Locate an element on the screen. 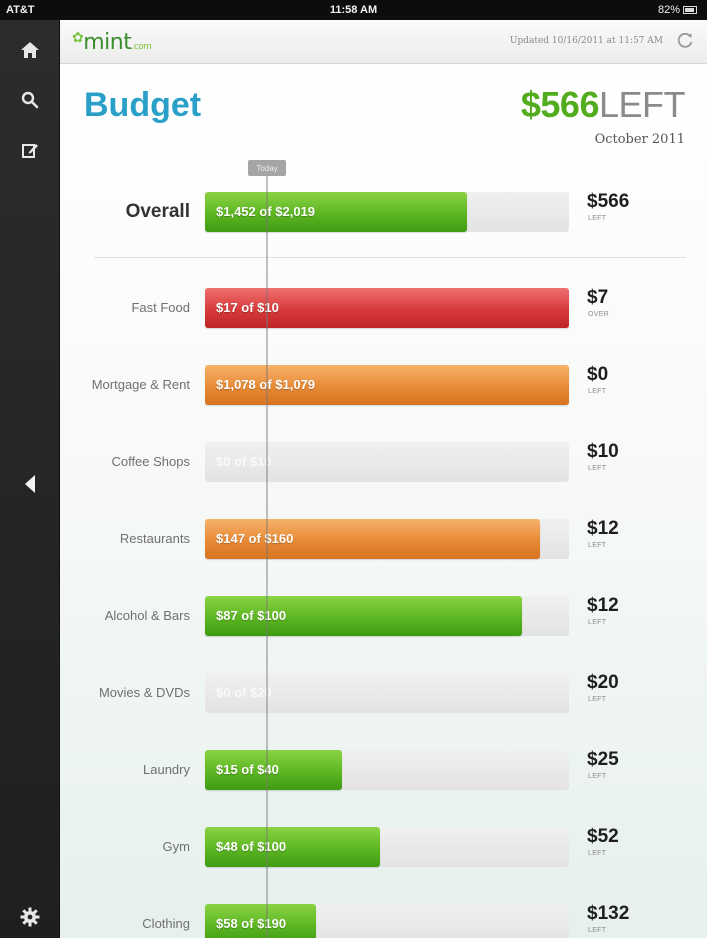 The height and width of the screenshot is (938, 707). budget-category-name: Alcohol & Bars is located at coordinates (147, 615).